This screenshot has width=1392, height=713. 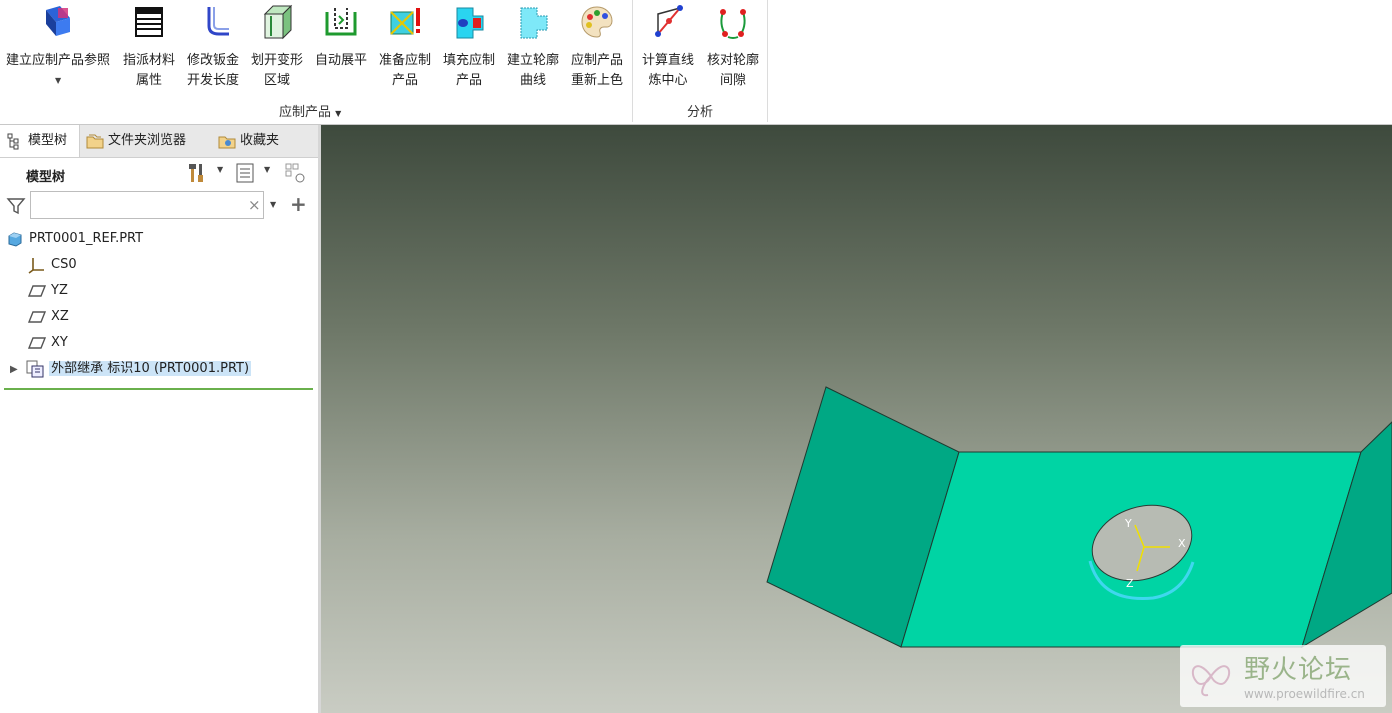 What do you see at coordinates (218, 21) in the screenshot?
I see `bend-length-icon` at bounding box center [218, 21].